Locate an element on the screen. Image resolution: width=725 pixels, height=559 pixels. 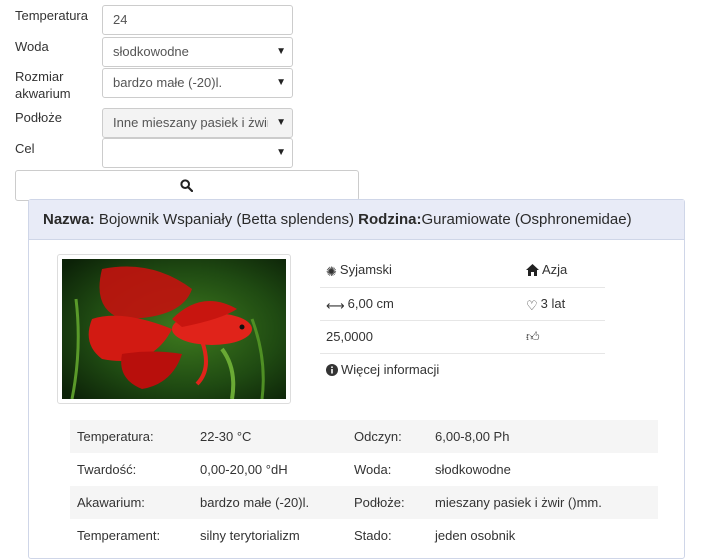
region-cell: Azja is located at coordinates (546, 270).